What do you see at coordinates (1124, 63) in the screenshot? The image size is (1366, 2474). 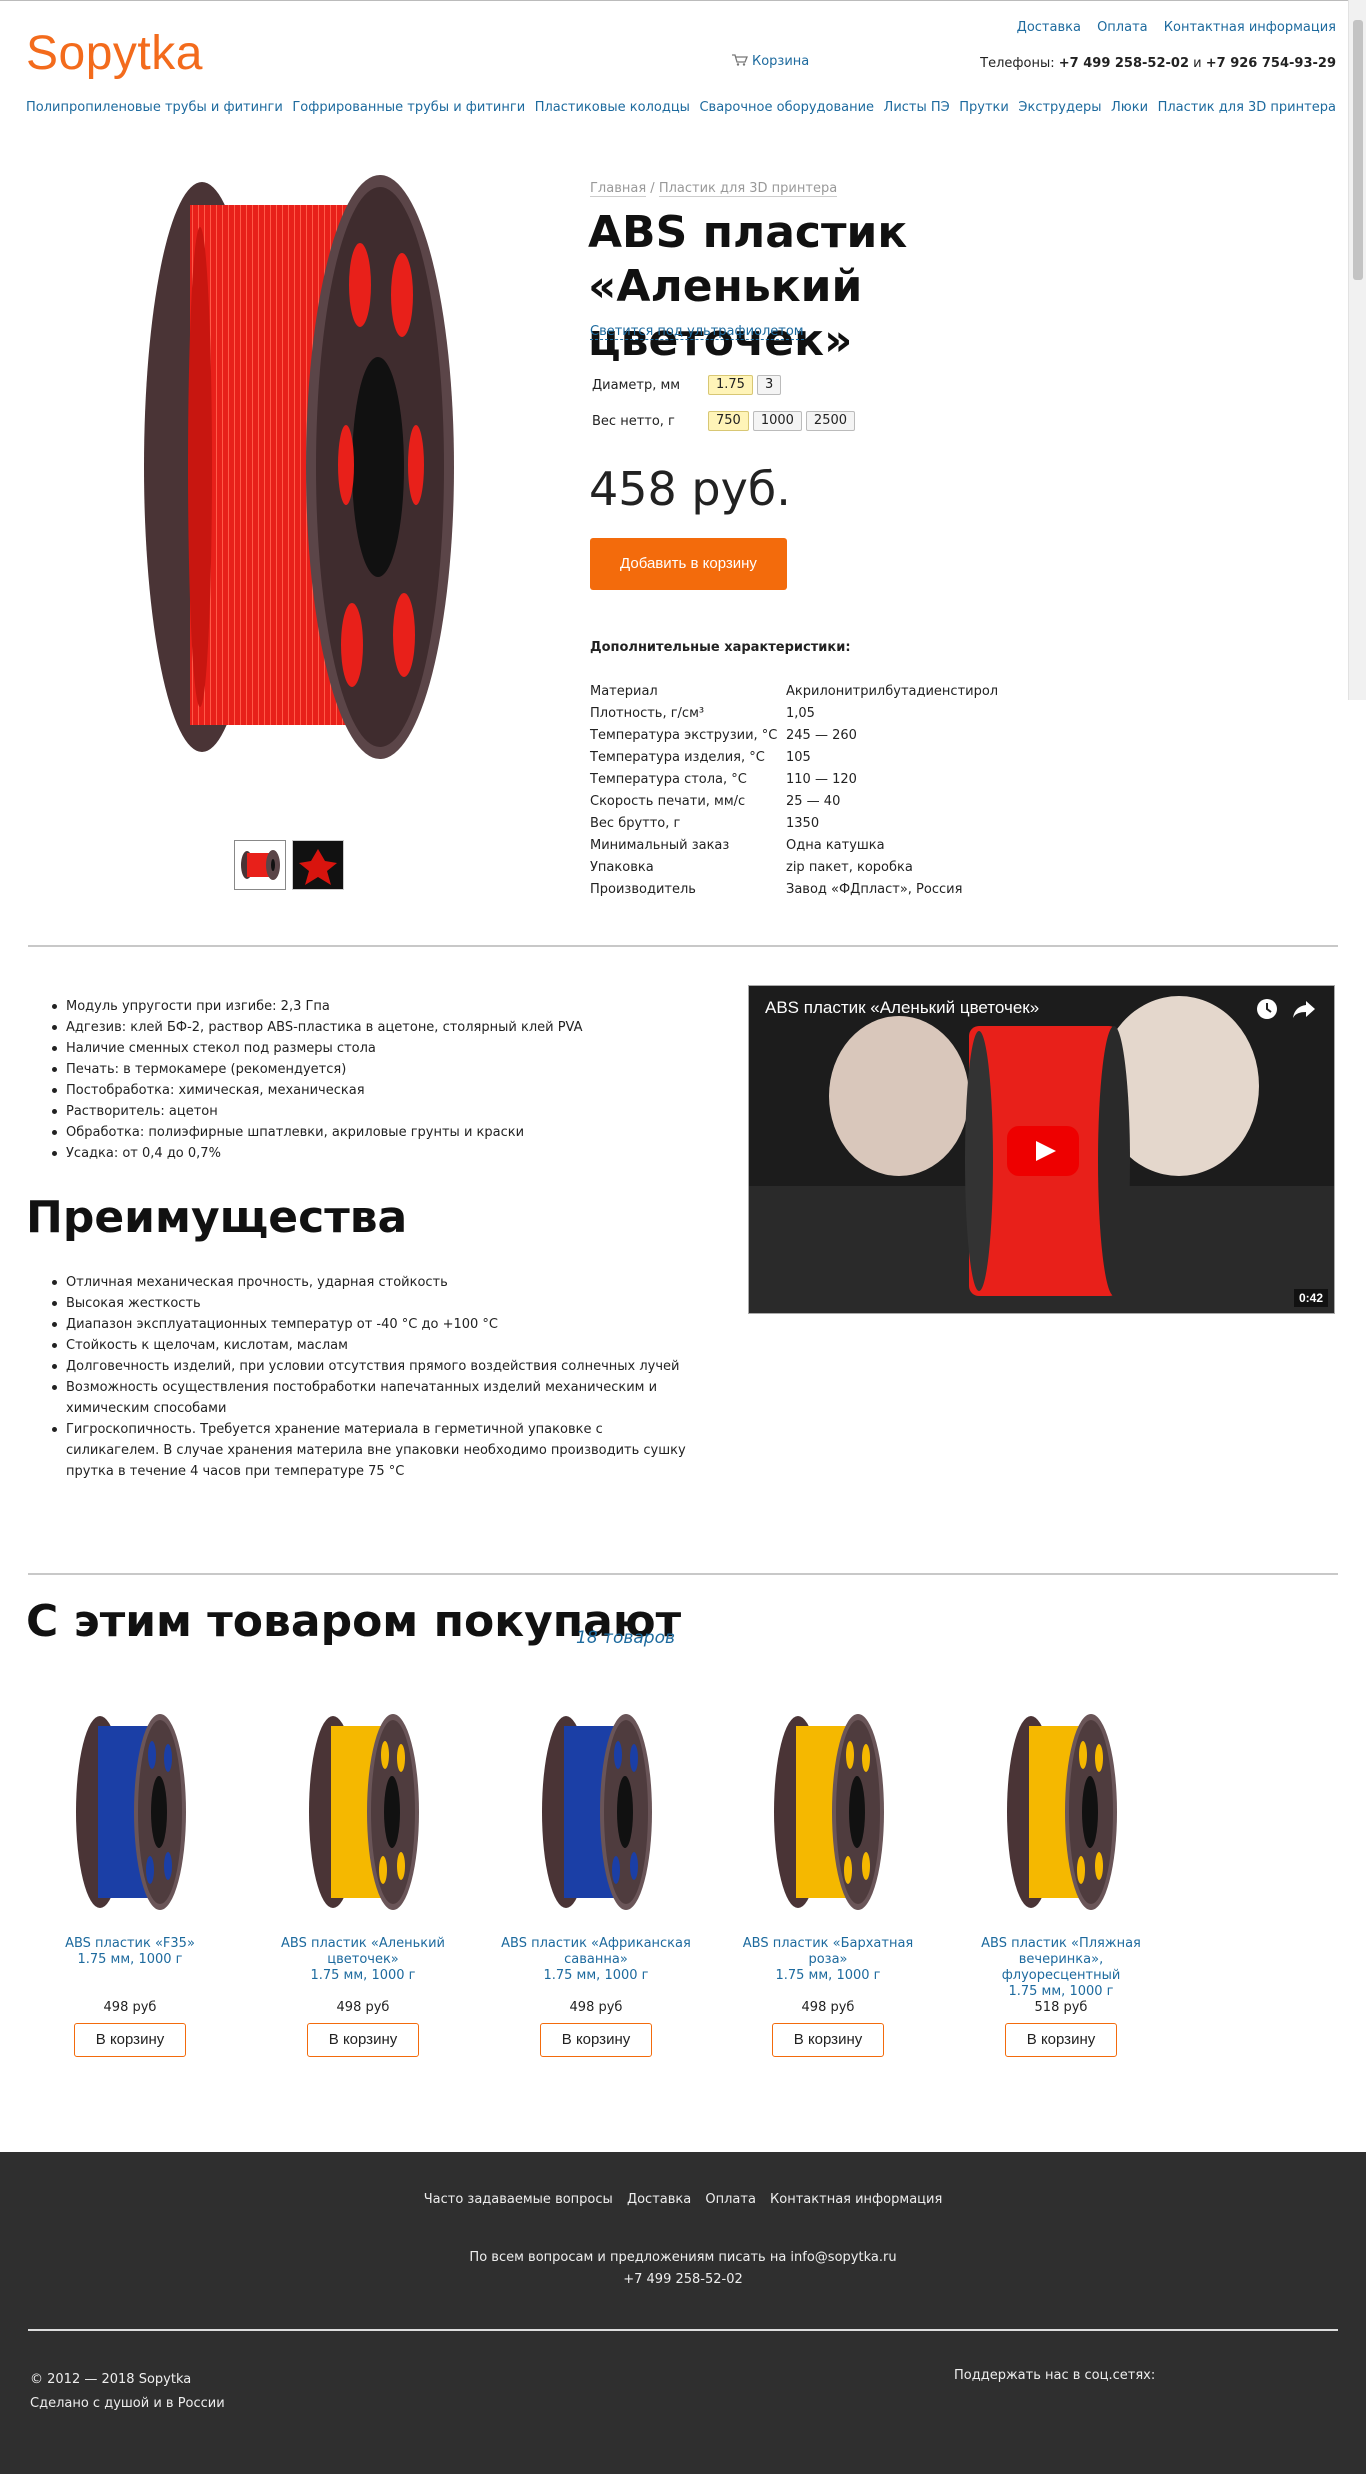 I see `phone-1: +7 499 258-52-02` at bounding box center [1124, 63].